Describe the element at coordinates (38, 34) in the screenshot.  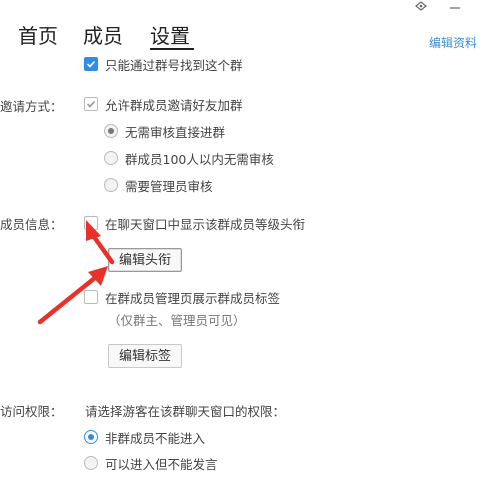
I see `tab-home: 首页` at that location.